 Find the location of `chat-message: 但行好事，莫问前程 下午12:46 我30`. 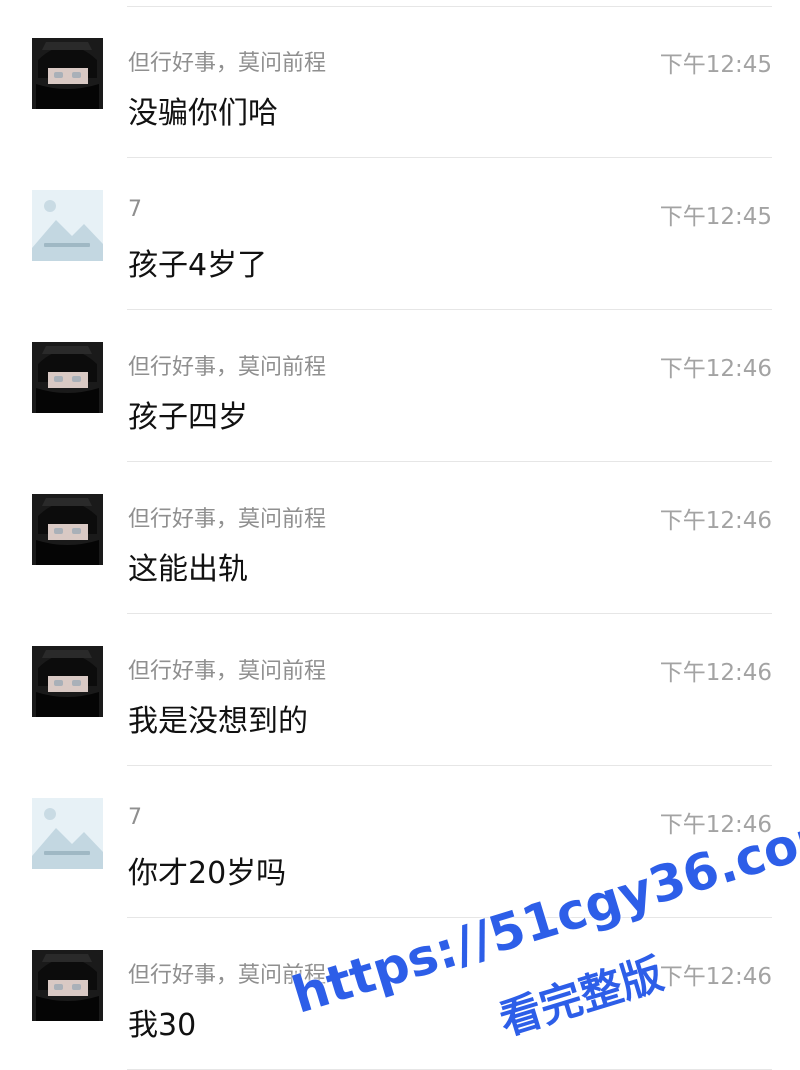

chat-message: 但行好事，莫问前程 下午12:46 我30 is located at coordinates (400, 994).